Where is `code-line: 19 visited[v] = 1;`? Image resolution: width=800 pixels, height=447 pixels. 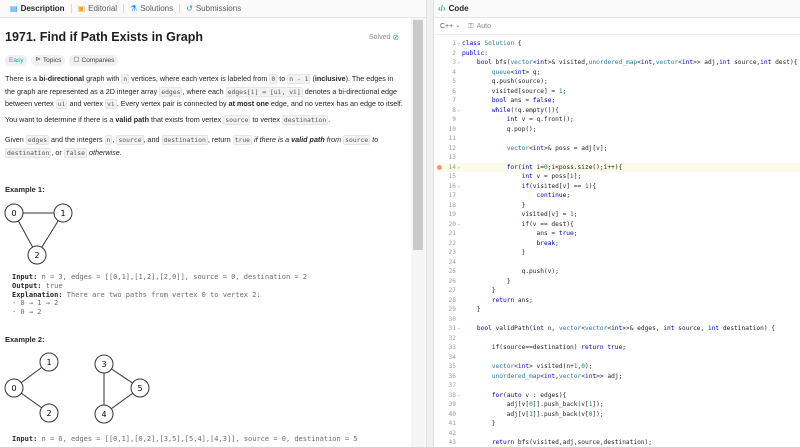
code-line: 19 visited[v] = 1; is located at coordinates (617, 215).